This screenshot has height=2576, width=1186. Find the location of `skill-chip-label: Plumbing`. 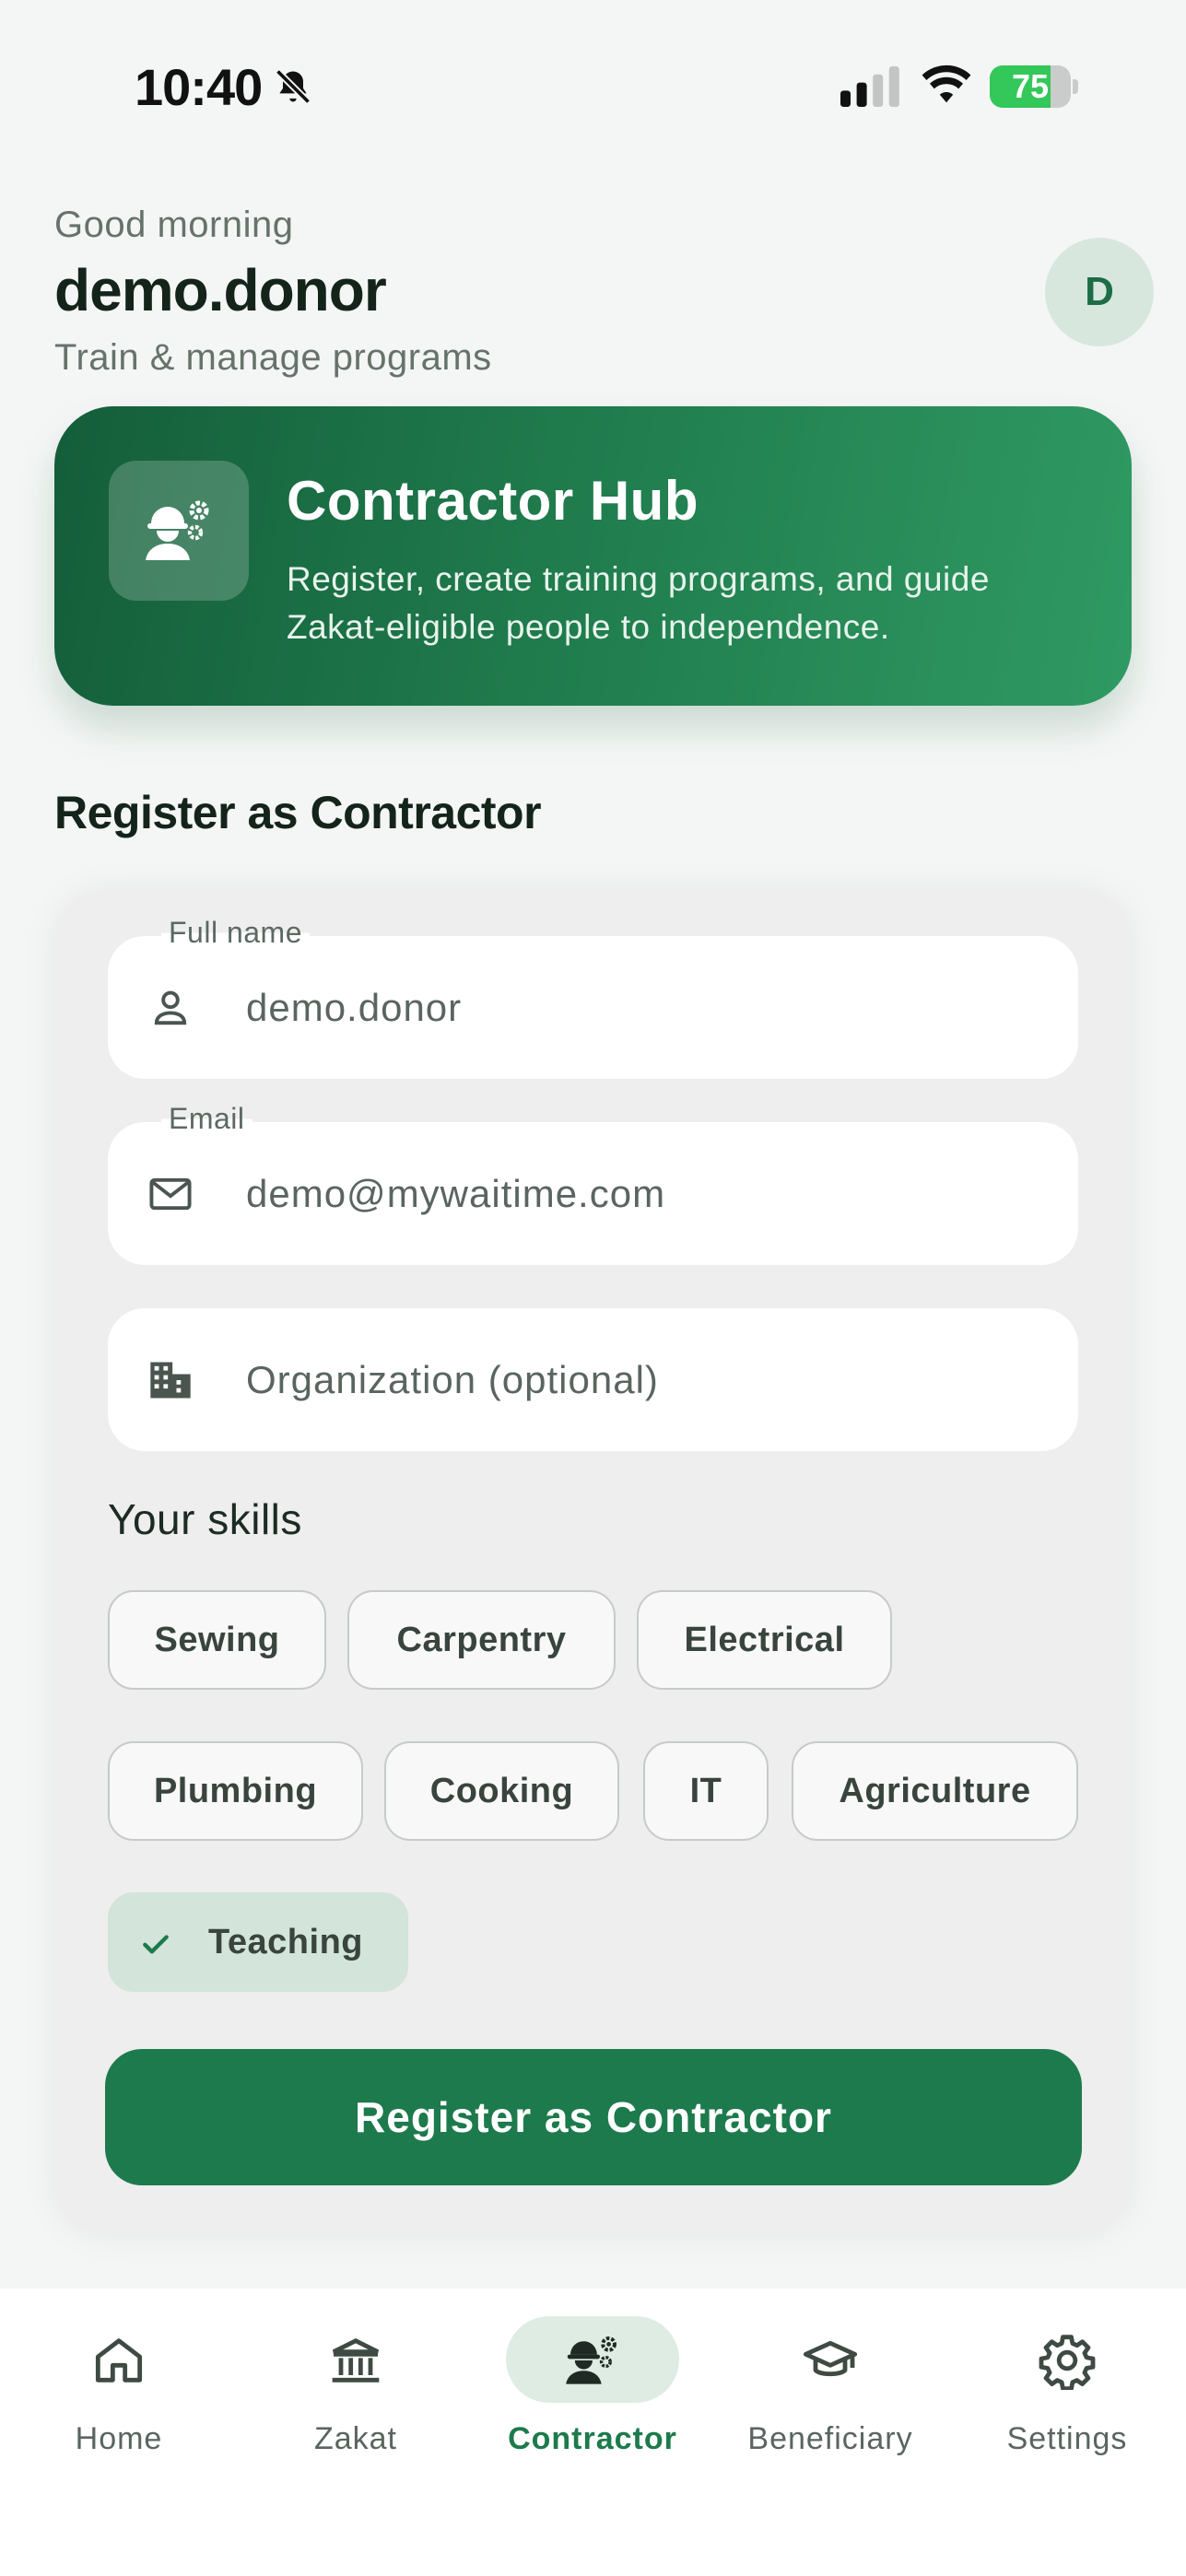

skill-chip-label: Plumbing is located at coordinates (235, 1791).